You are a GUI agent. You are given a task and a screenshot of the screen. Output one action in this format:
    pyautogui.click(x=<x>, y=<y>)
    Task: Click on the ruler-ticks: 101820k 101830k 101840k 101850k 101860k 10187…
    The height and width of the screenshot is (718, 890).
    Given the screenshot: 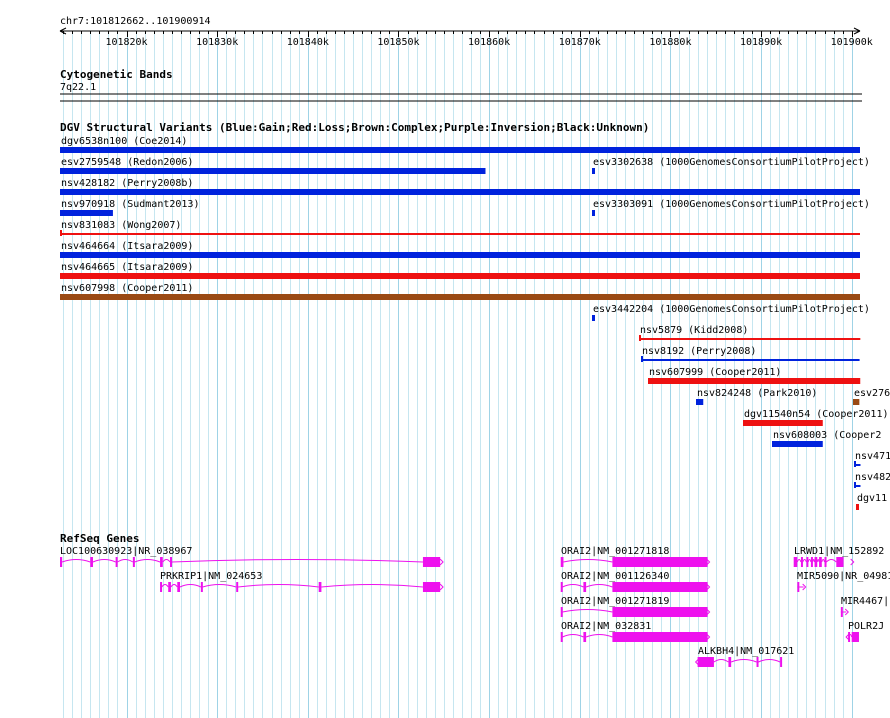 What is the action you would take?
    pyautogui.click(x=468, y=39)
    